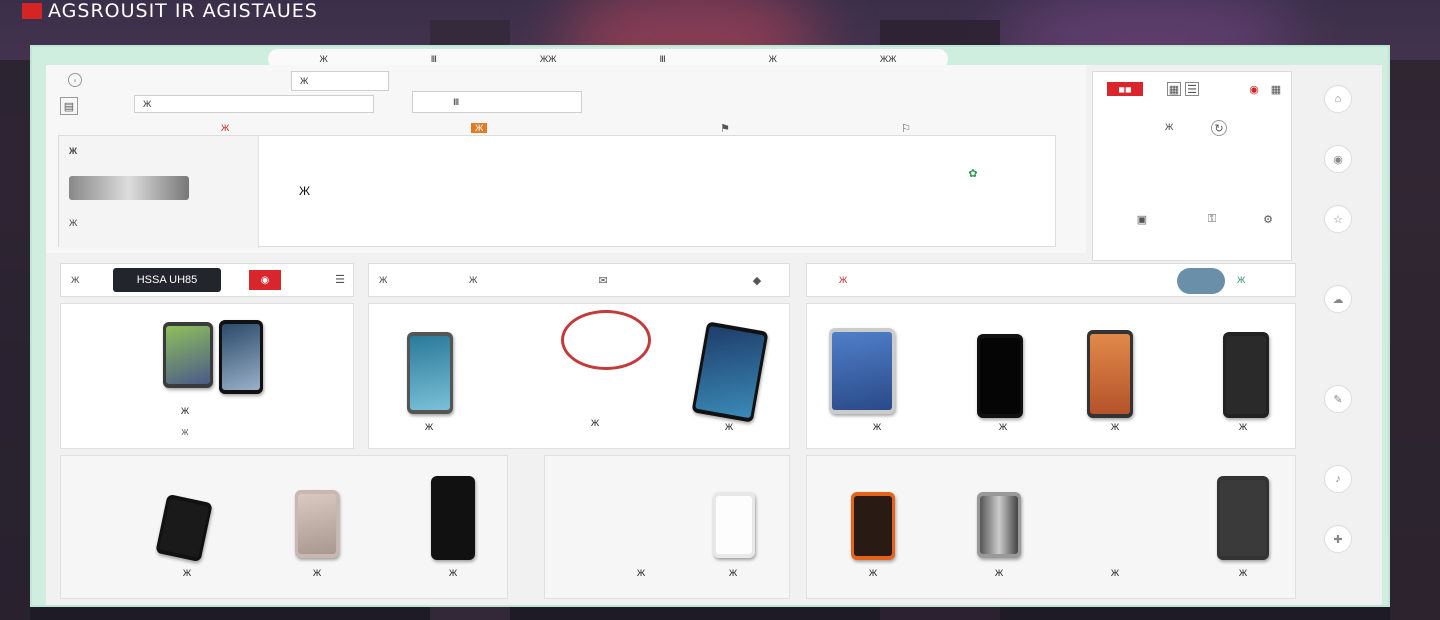 This screenshot has height=620, width=1440. Describe the element at coordinates (183, 11) in the screenshot. I see `app-title-text: AGSROUSIT IR AGISTAUES` at that location.